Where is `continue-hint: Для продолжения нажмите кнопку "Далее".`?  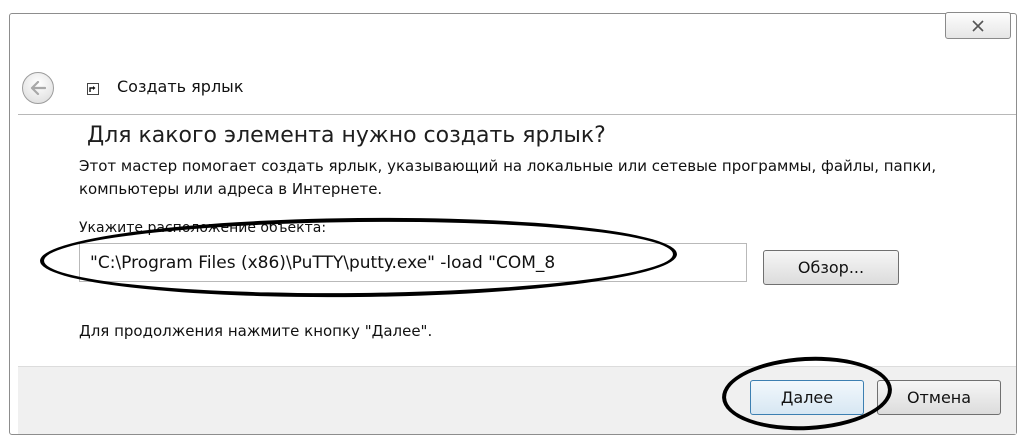
continue-hint: Для продолжения нажмите кнопку "Далее". is located at coordinates (256, 331).